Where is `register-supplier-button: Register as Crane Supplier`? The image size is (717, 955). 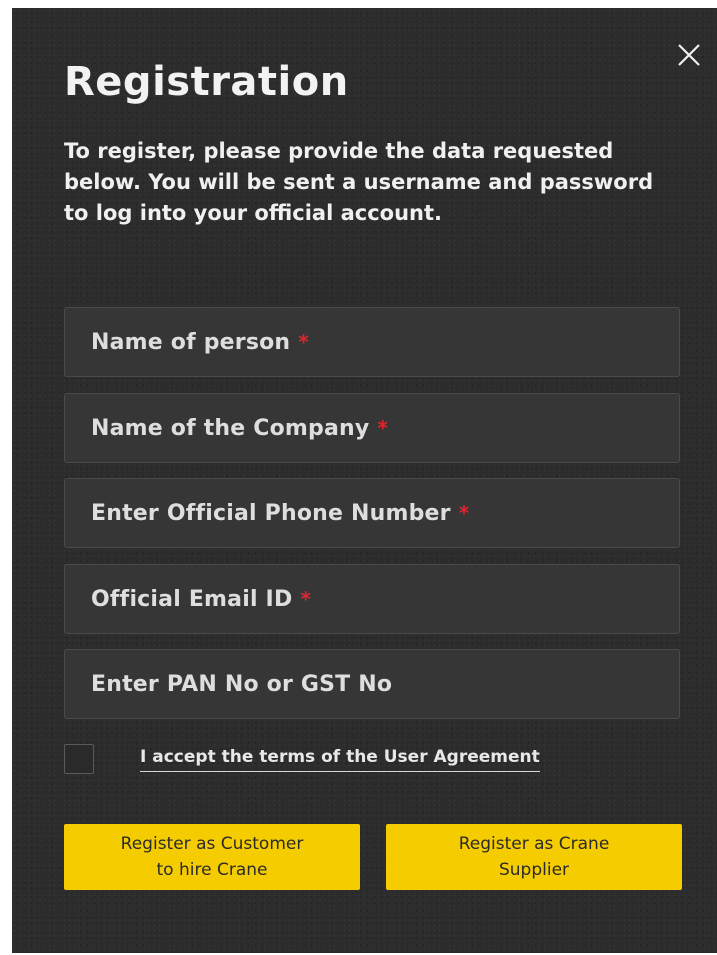
register-supplier-button: Register as Crane Supplier is located at coordinates (534, 857).